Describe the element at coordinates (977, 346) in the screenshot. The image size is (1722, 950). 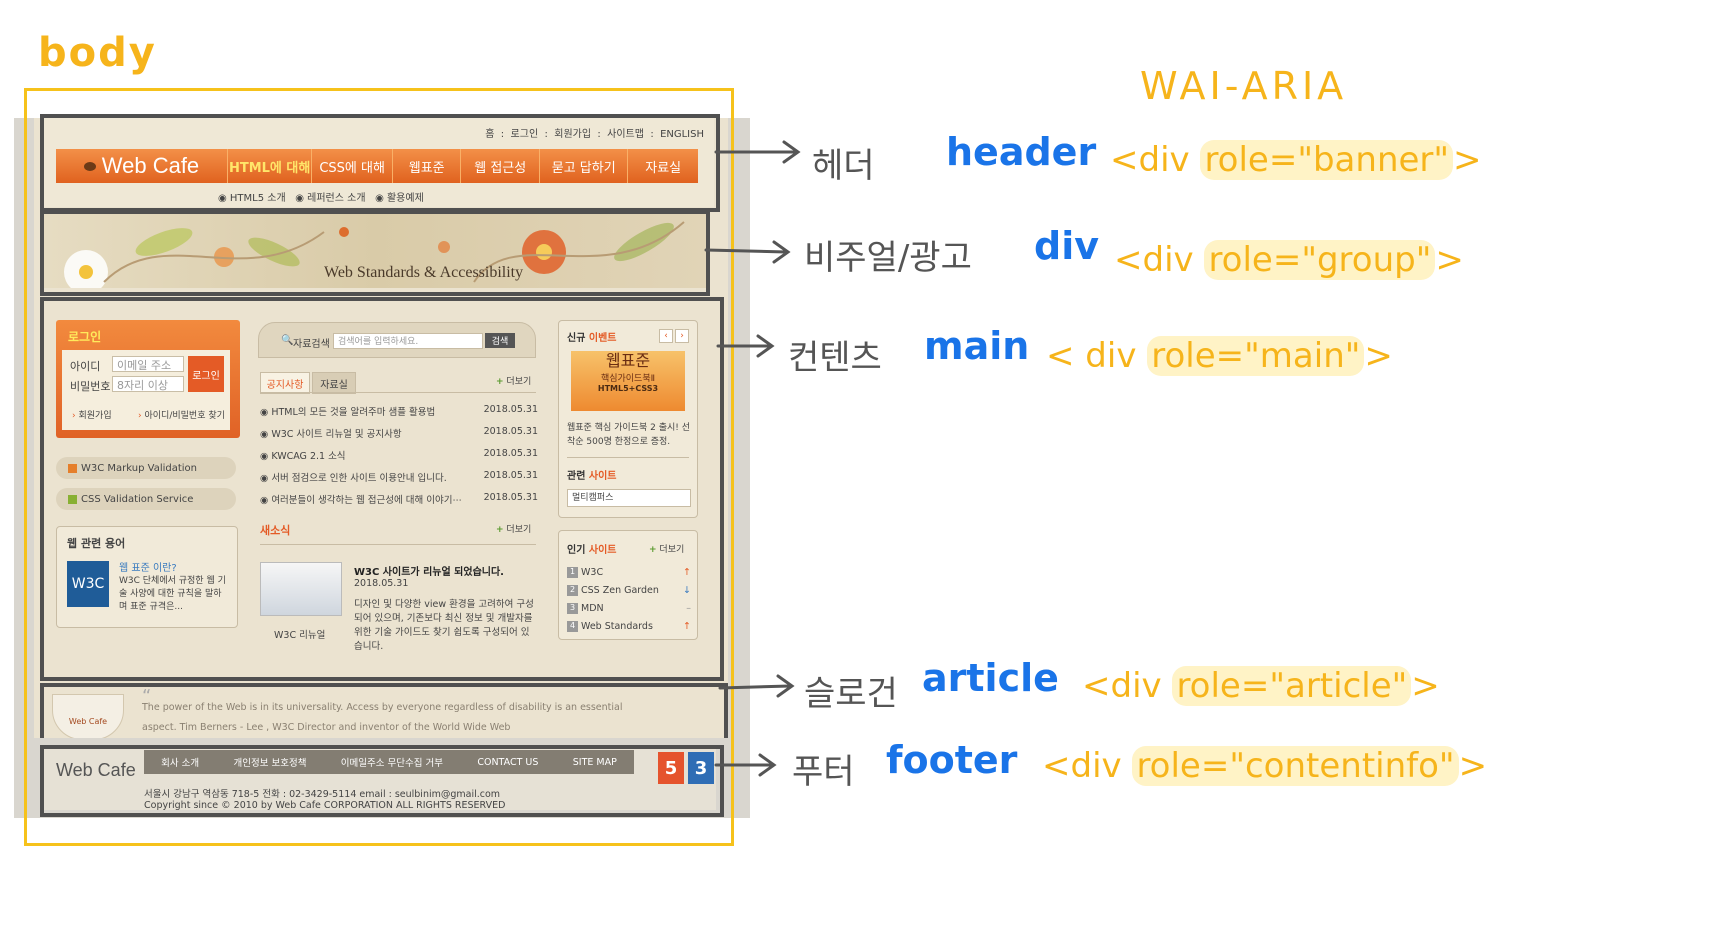
I see `annotation-main-tag: main` at that location.